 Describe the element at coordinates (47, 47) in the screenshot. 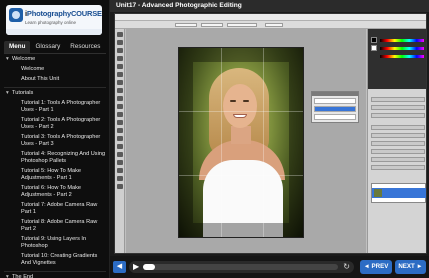

I see `tab-glossary: Glossary` at that location.